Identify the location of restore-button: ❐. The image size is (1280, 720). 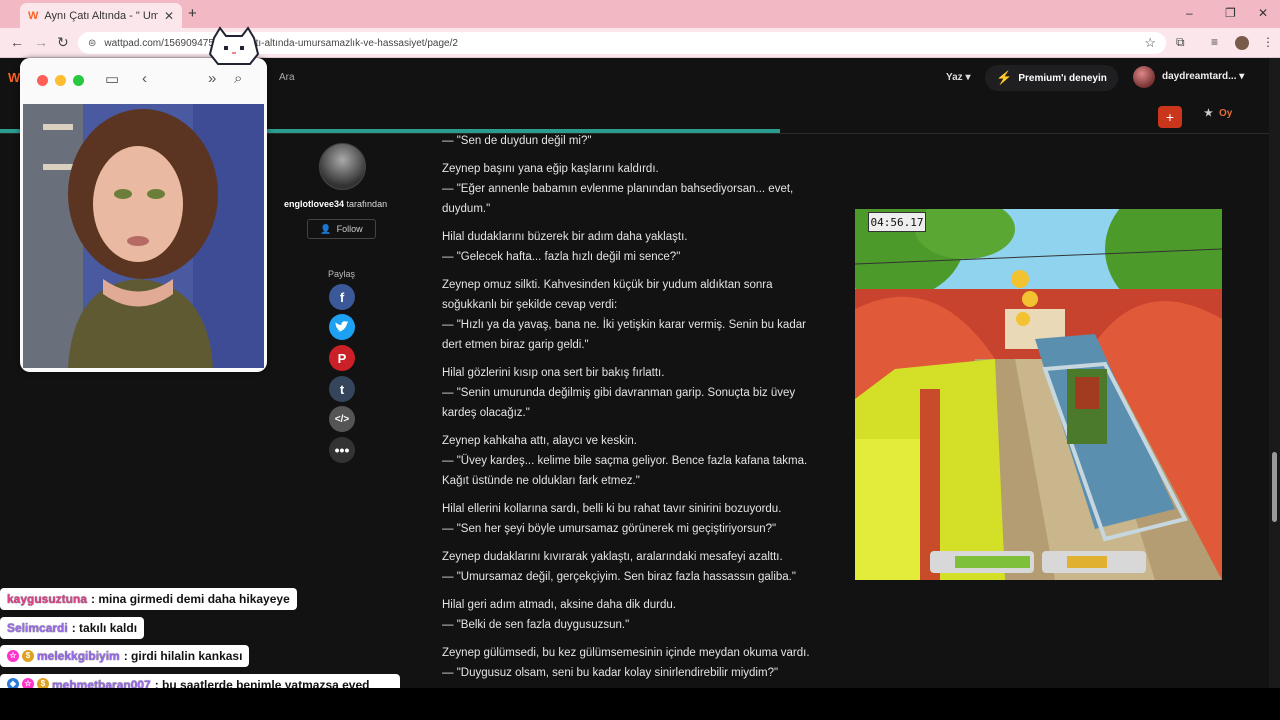
(1230, 13).